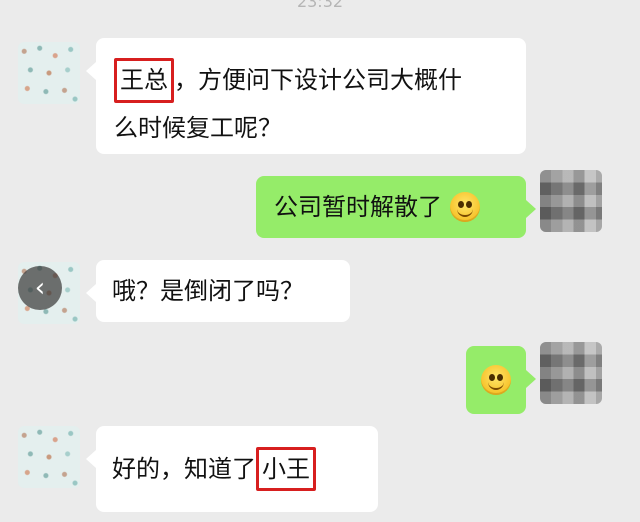  I want to click on sent-emoji-bubble, so click(501, 380).